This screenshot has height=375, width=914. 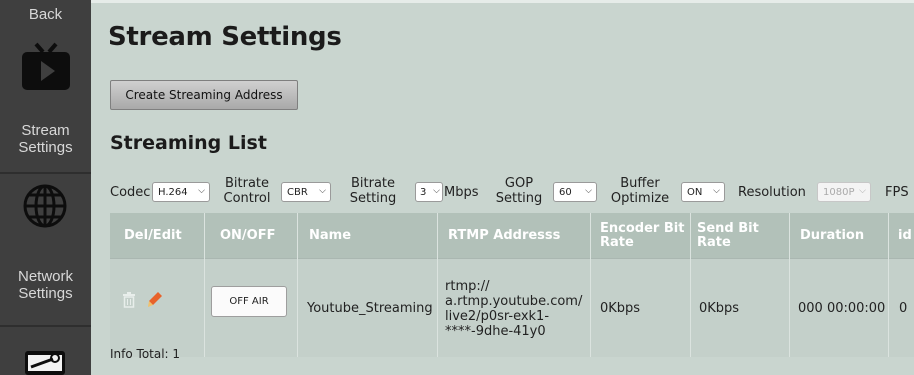 I want to click on sidebar-item-stream-settings: Stream Settings, so click(x=45, y=139).